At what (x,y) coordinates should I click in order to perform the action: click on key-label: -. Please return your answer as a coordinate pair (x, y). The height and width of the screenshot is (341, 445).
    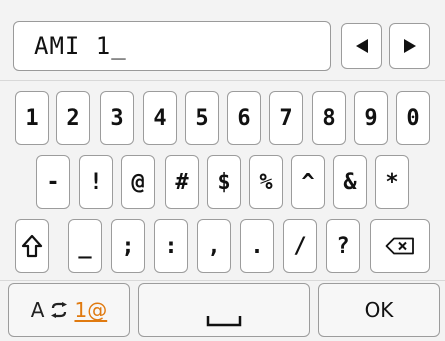
    Looking at the image, I should click on (53, 182).